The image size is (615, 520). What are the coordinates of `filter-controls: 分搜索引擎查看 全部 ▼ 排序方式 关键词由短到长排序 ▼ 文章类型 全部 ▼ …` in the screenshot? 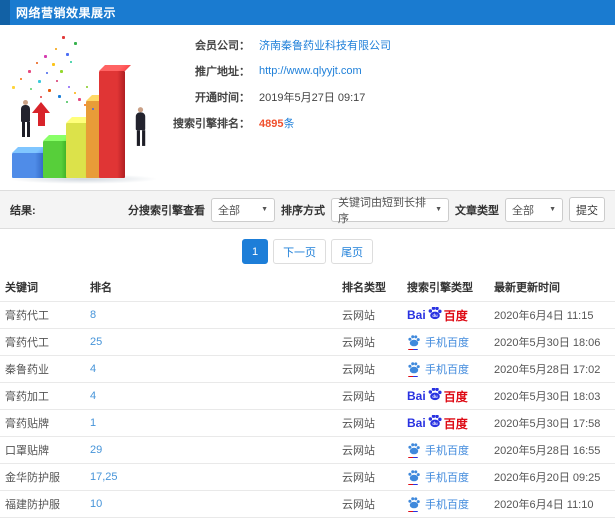 It's located at (366, 211).